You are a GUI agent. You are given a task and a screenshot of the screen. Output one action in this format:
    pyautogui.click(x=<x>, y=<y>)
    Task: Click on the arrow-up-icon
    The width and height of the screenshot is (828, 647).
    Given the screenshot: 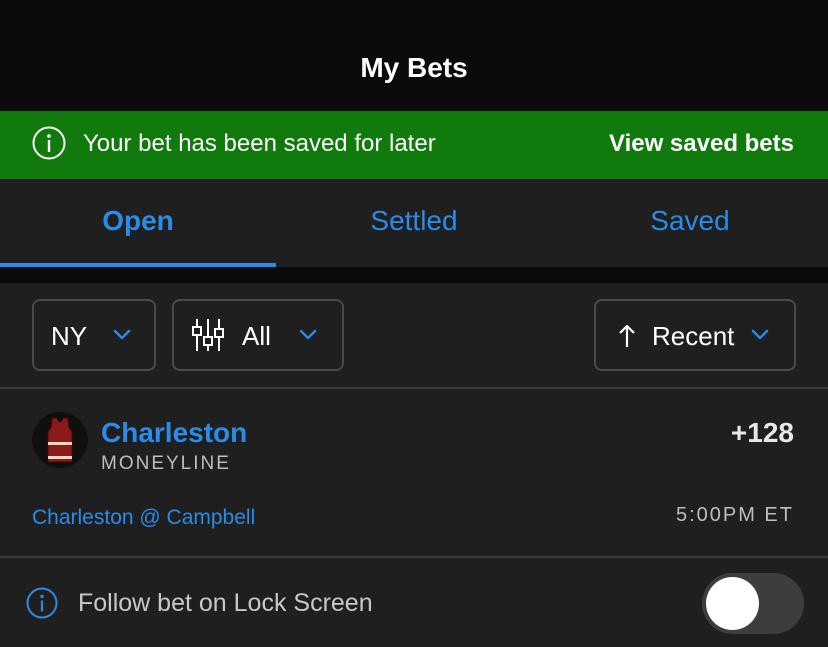 What is the action you would take?
    pyautogui.click(x=627, y=335)
    